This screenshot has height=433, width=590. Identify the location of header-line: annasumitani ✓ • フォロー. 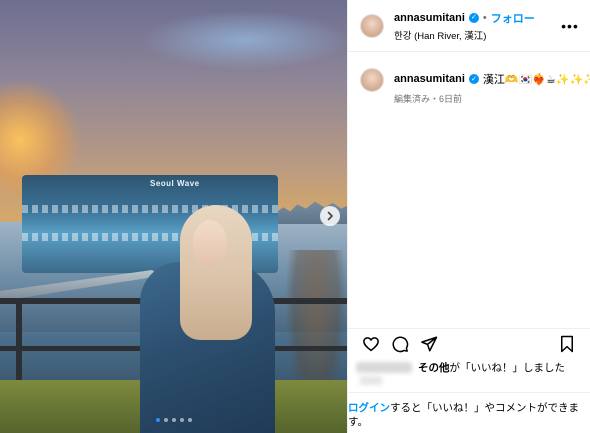
(477, 18).